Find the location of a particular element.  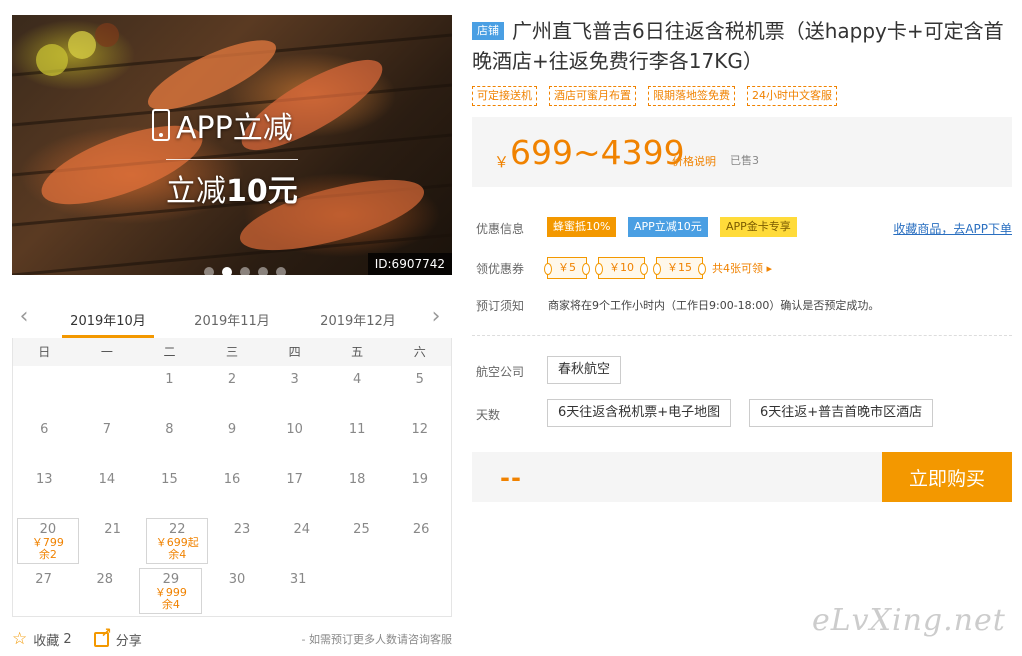

coupon-10: ￥10 is located at coordinates (621, 268).